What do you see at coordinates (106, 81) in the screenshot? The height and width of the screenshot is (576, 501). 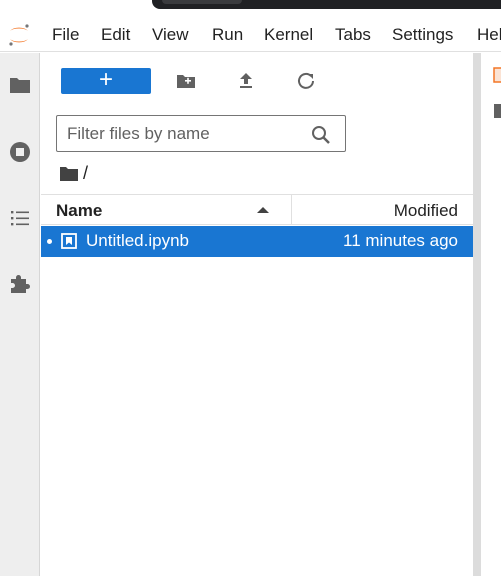 I see `new-launcher-button: +` at bounding box center [106, 81].